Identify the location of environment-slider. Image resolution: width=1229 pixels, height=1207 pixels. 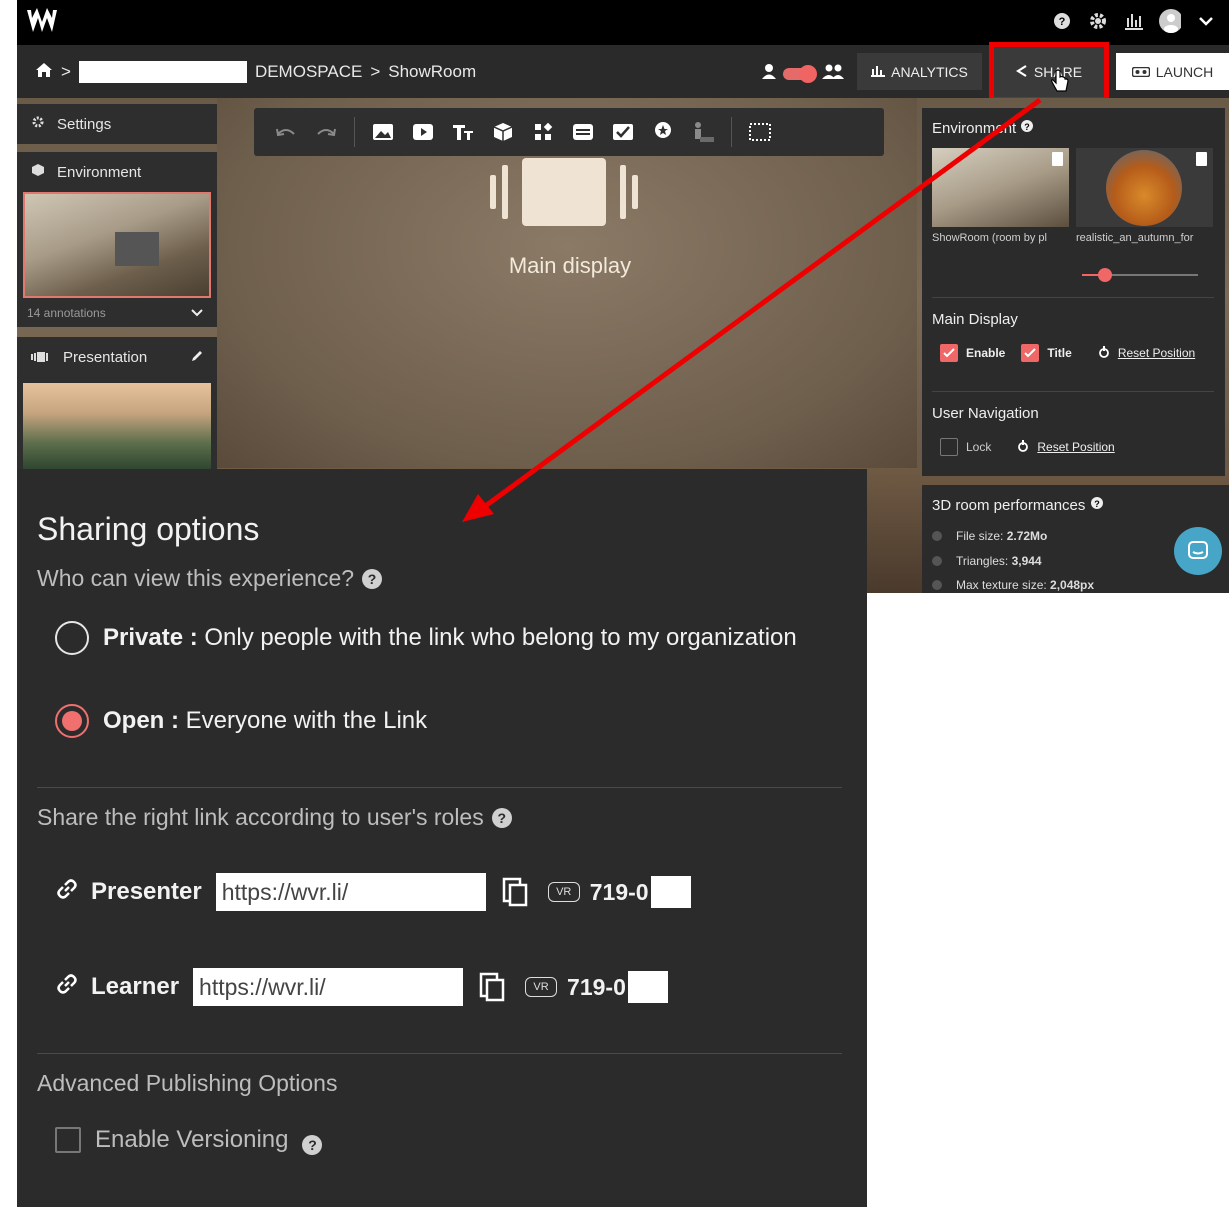
(1140, 275).